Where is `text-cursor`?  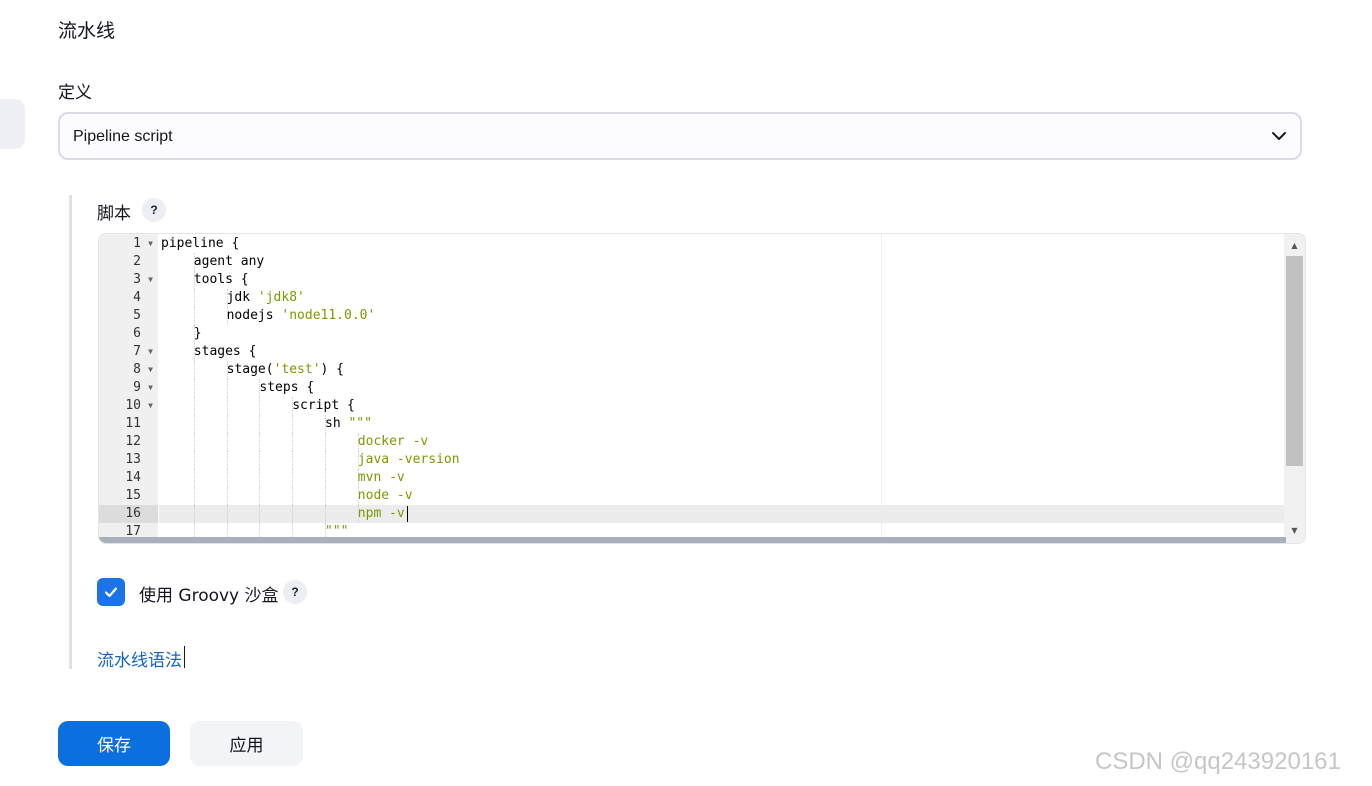 text-cursor is located at coordinates (407, 514).